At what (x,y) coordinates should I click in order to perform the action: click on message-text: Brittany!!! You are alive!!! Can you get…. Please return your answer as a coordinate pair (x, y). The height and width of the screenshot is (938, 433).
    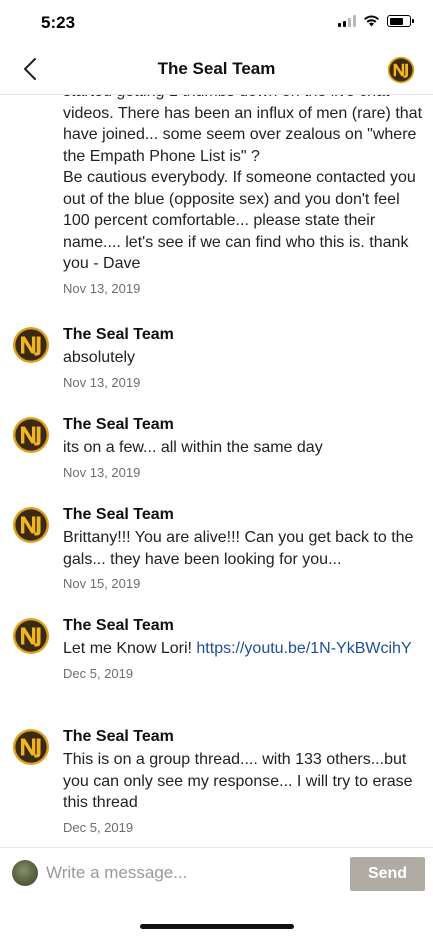
    Looking at the image, I should click on (238, 548).